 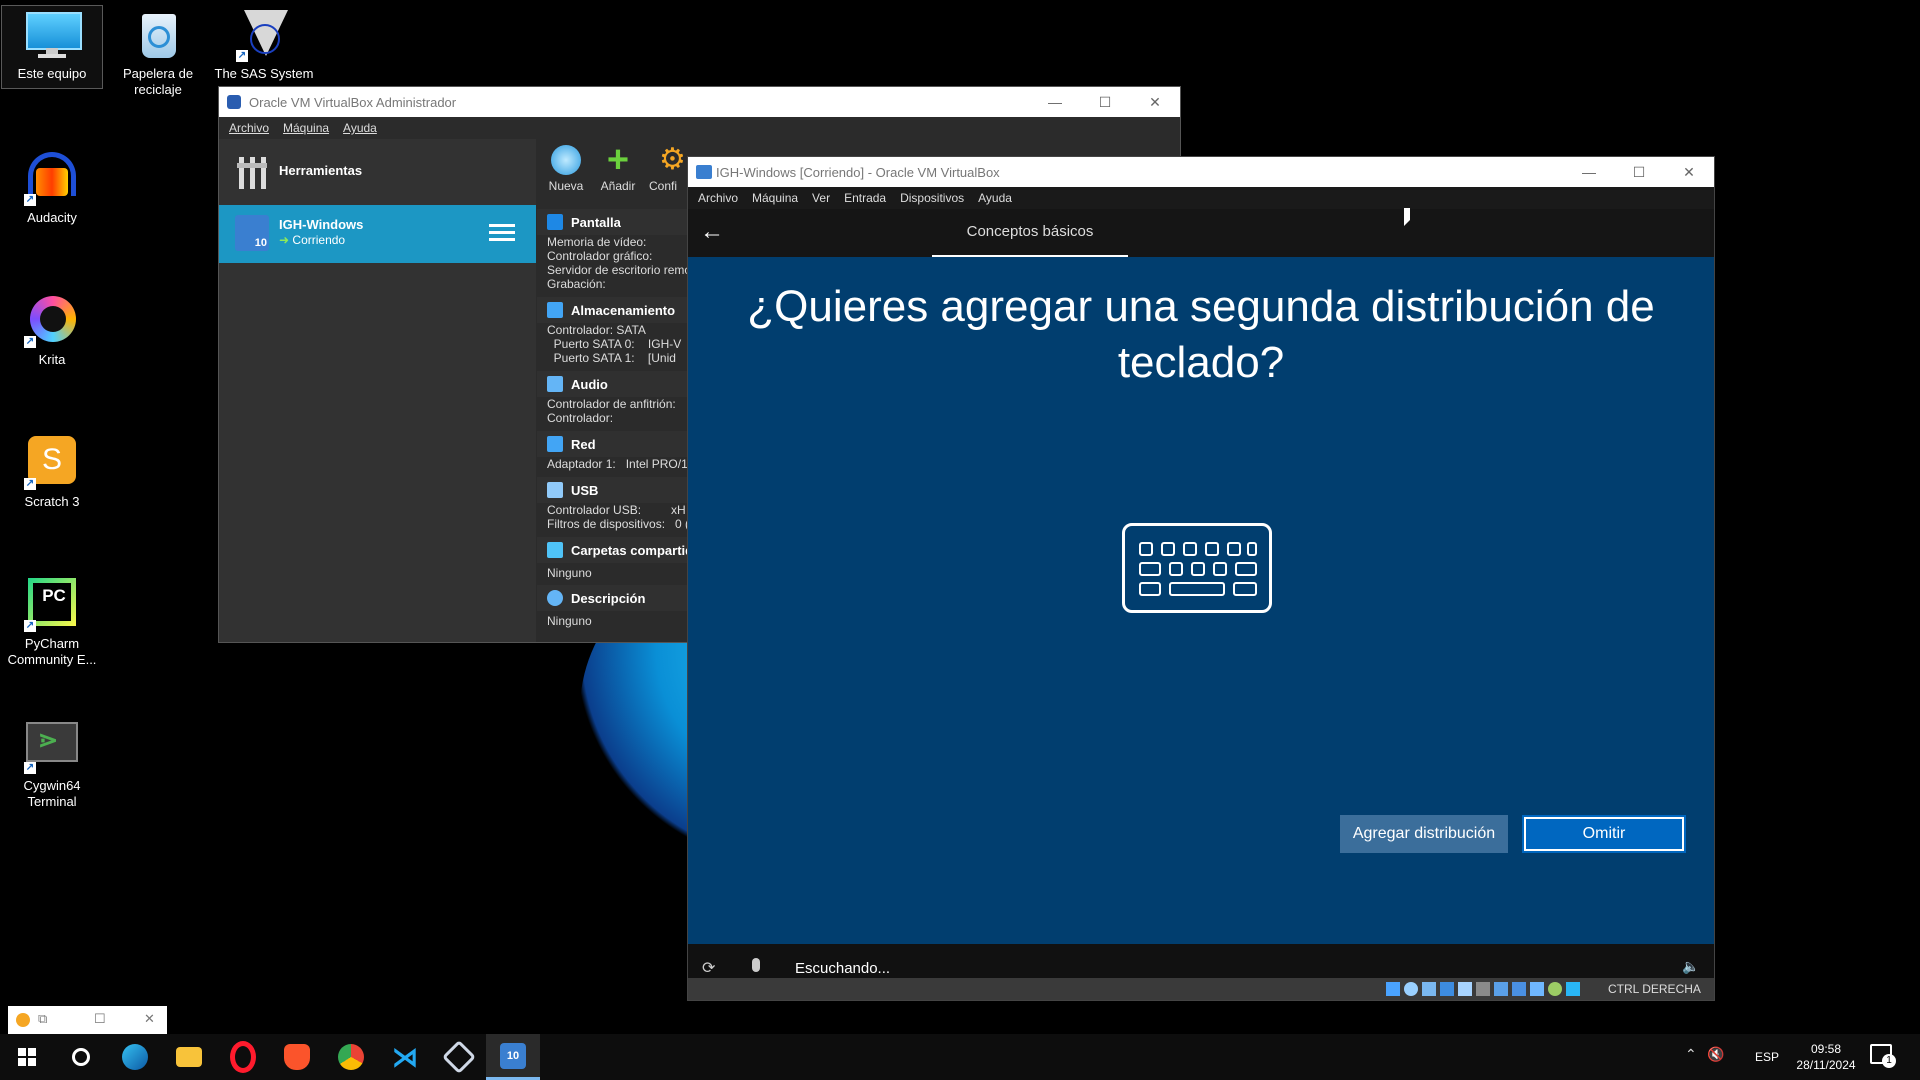 What do you see at coordinates (617, 598) in the screenshot?
I see `section-descripcion: Descripción` at bounding box center [617, 598].